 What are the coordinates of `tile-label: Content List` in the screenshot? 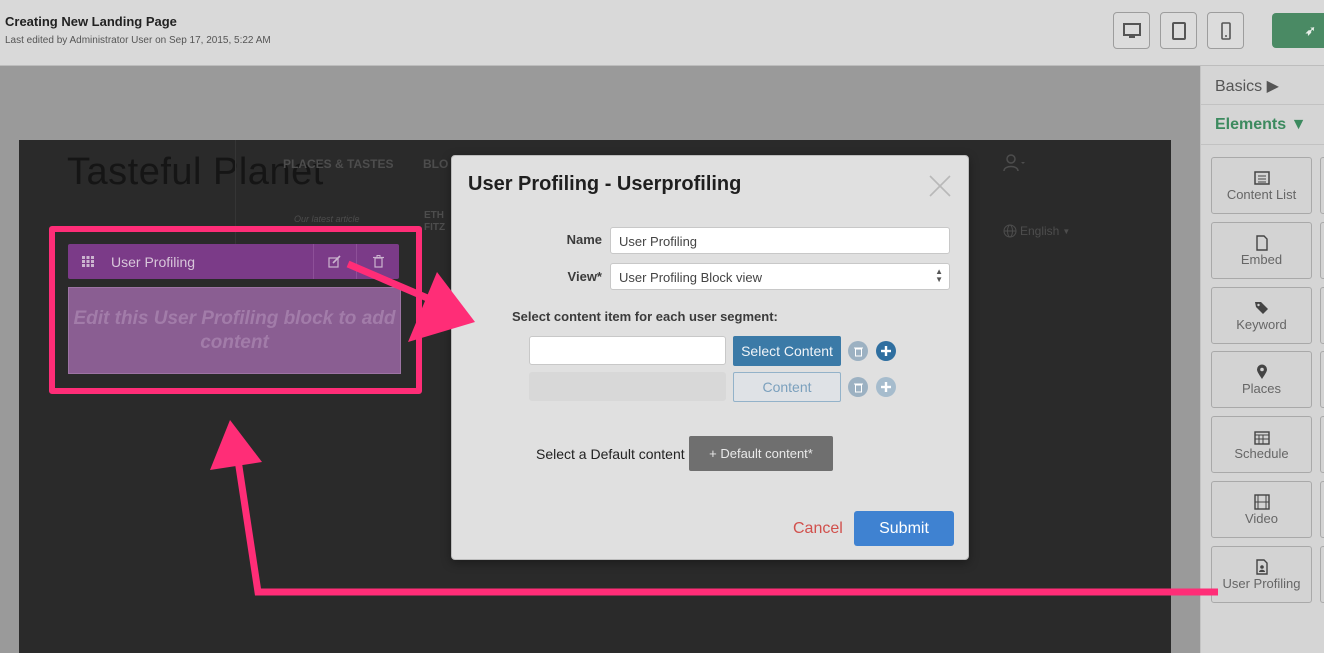 It's located at (1261, 194).